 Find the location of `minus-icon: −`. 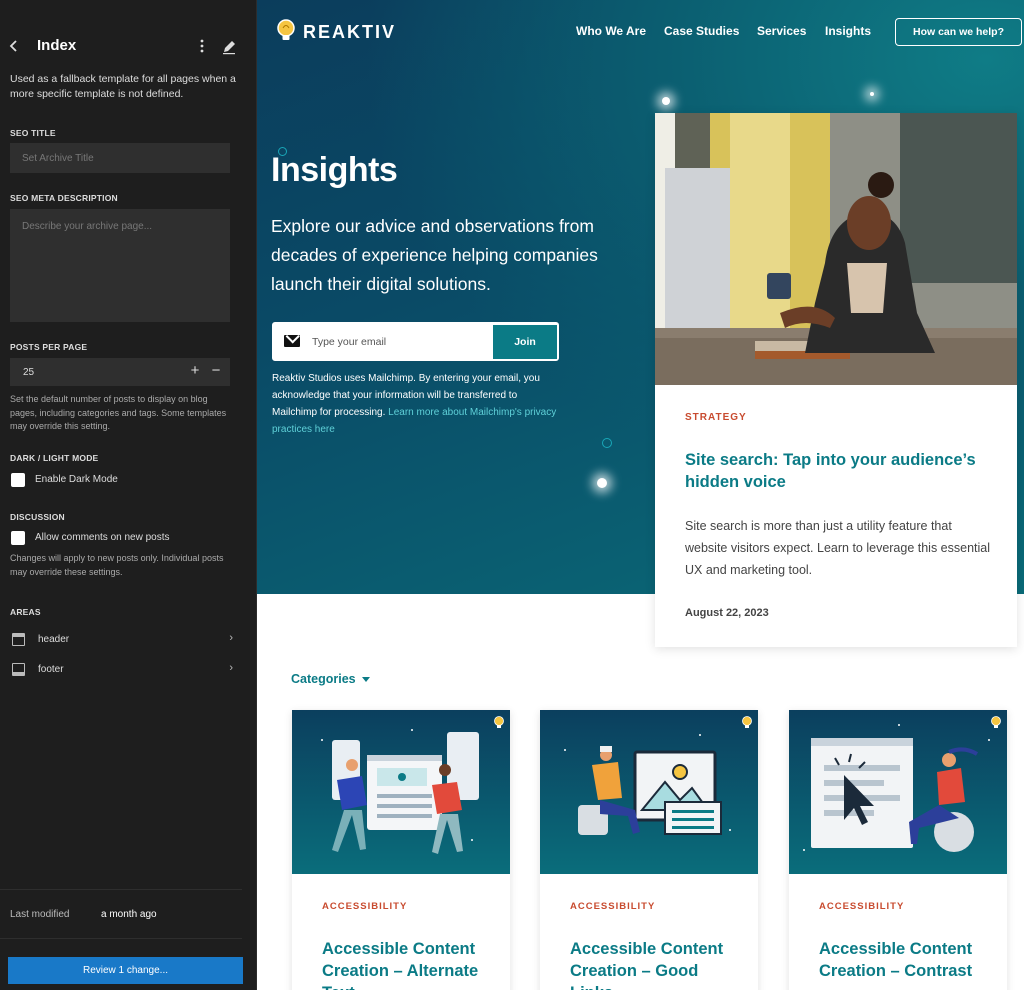

minus-icon: − is located at coordinates (216, 371).